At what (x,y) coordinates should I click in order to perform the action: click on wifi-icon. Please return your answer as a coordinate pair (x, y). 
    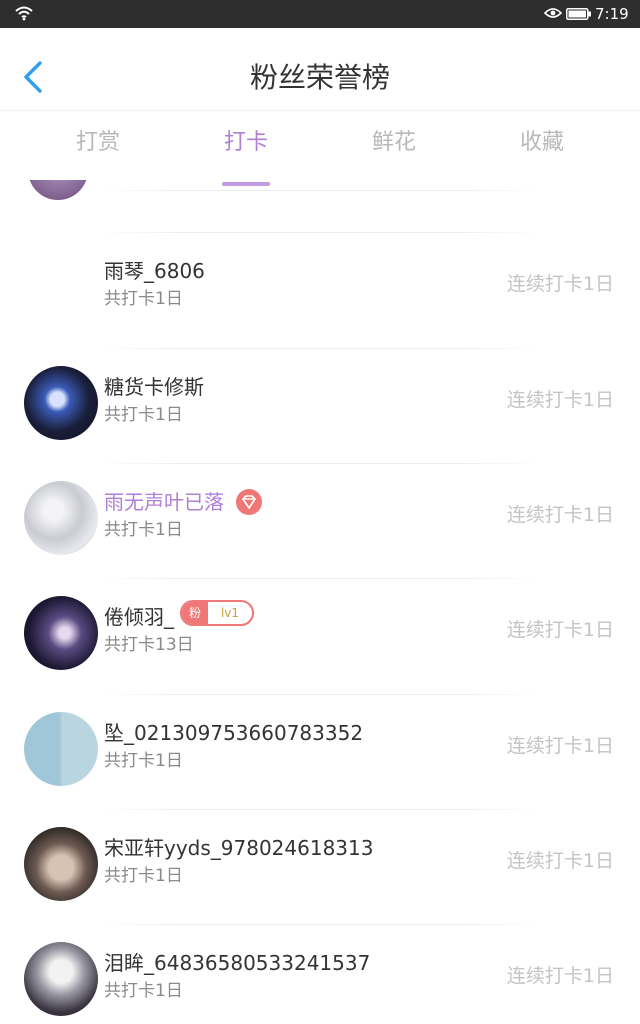
    Looking at the image, I should click on (24, 13).